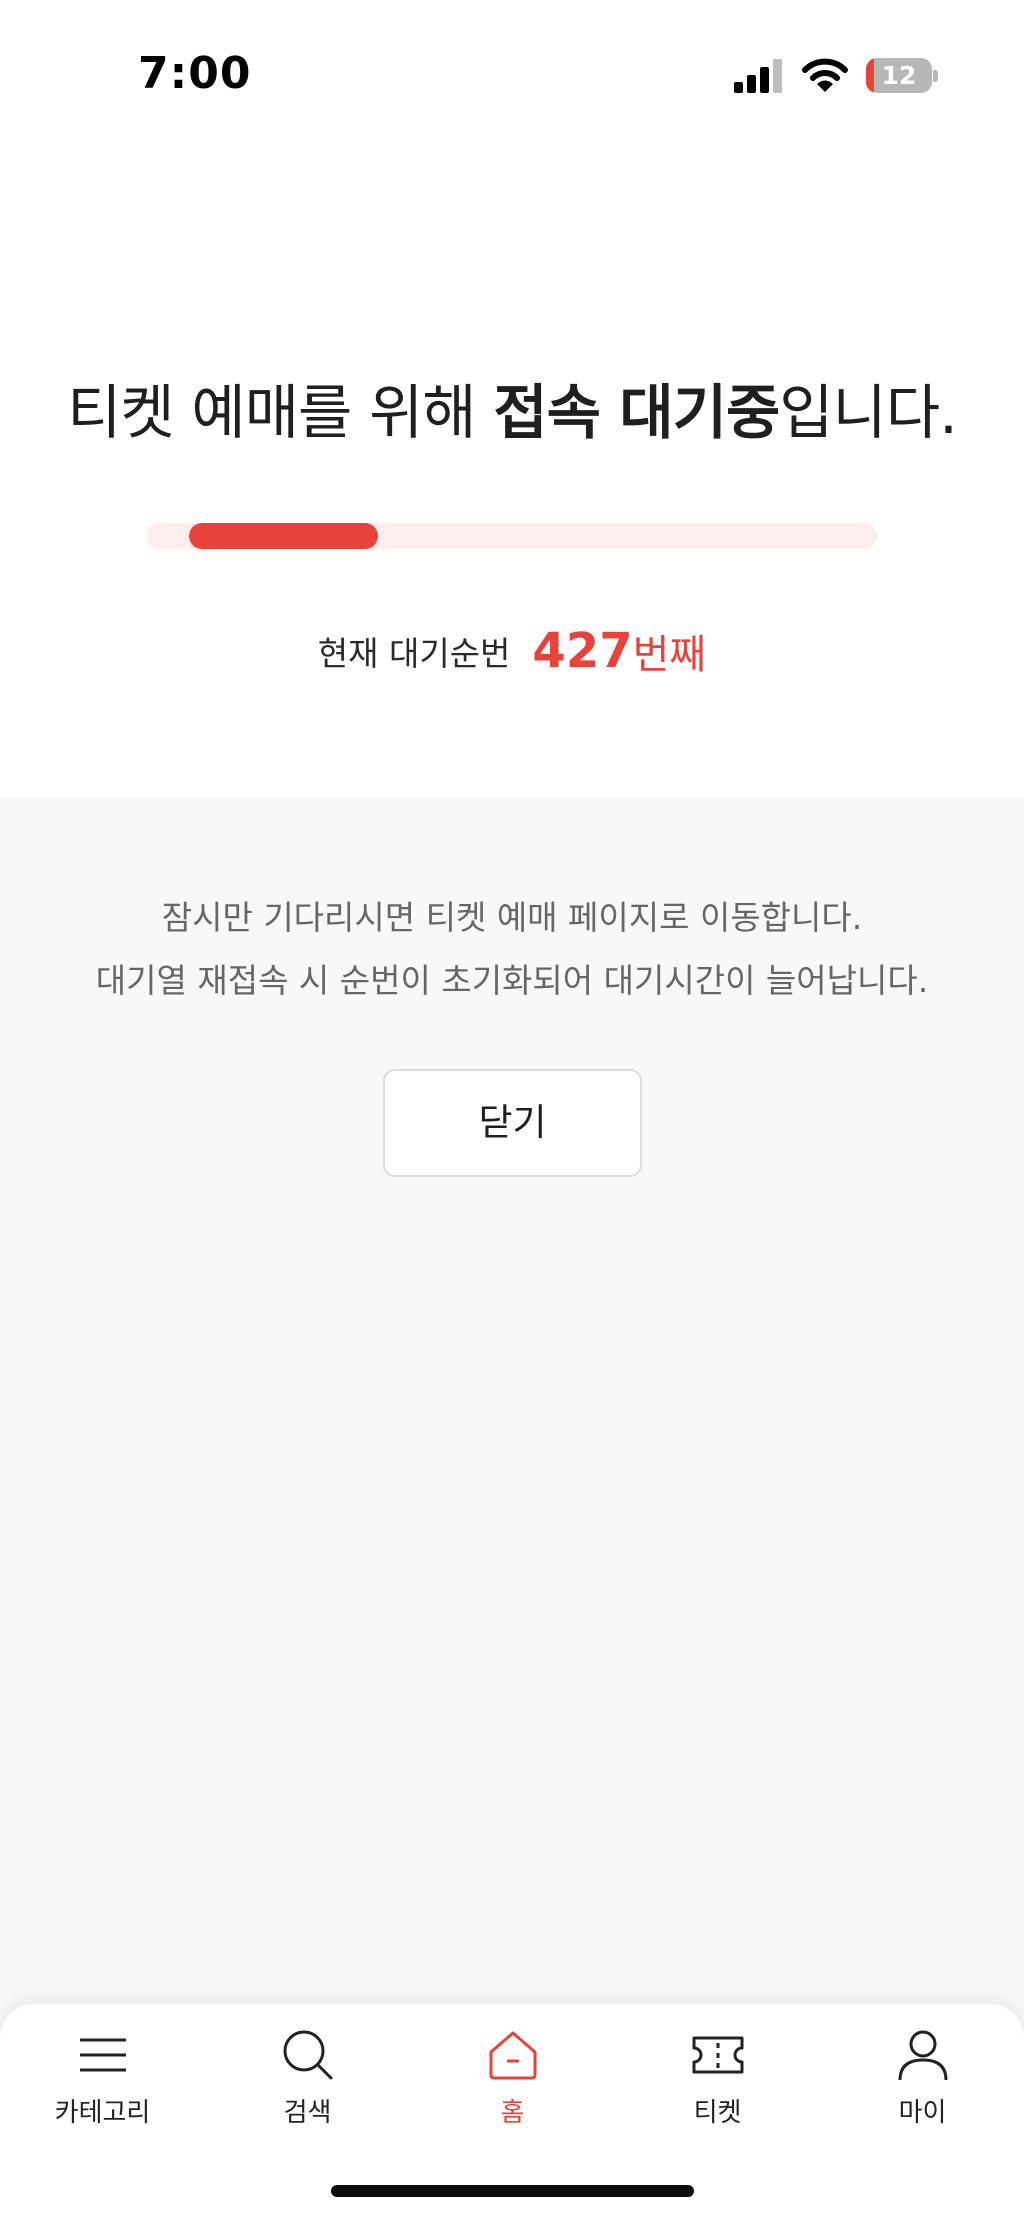  I want to click on page-title: 티켓 예매를 위해 접속 대기중입니다., so click(512, 407).